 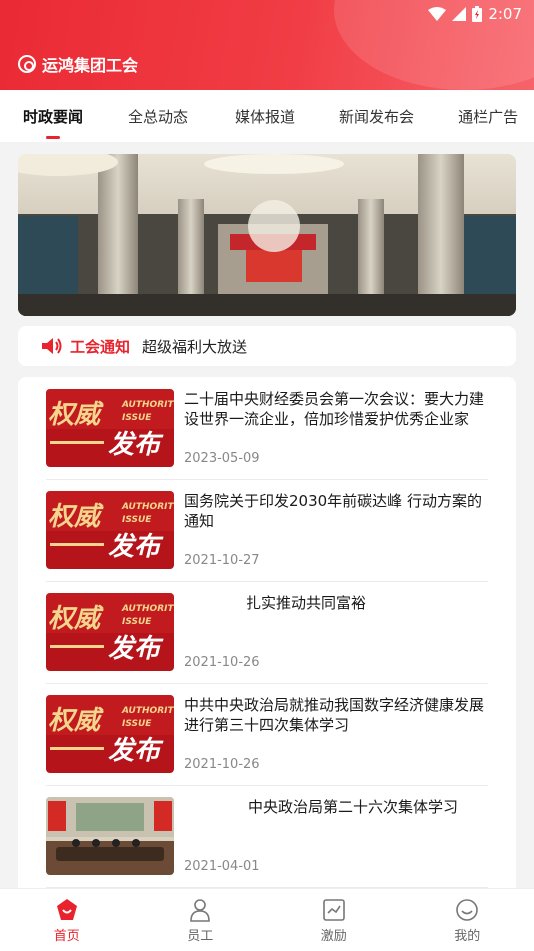 What do you see at coordinates (376, 116) in the screenshot?
I see `tab-press-conference: 新闻发布会` at bounding box center [376, 116].